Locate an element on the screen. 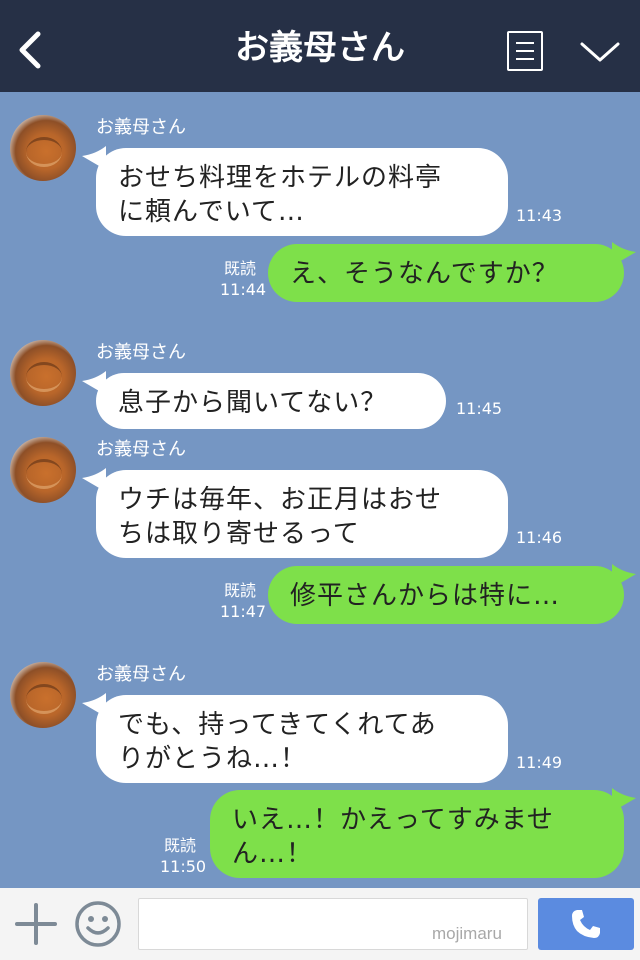 This screenshot has width=640, height=960. message-bubble: でも、持ってきてくれてあ りがとうね…！ is located at coordinates (302, 739).